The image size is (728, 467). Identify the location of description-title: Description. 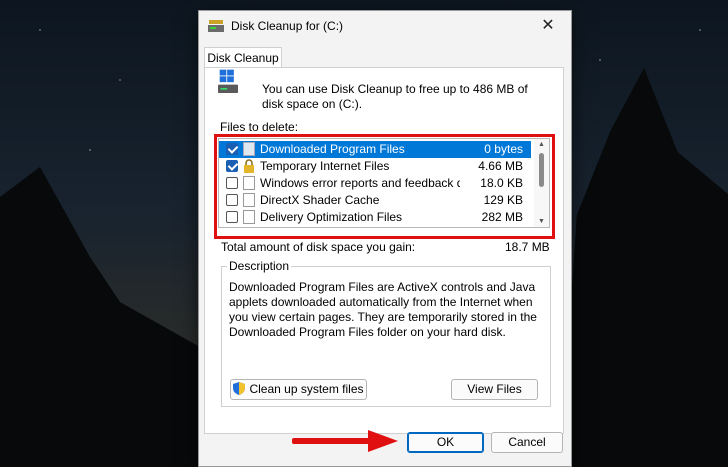
(259, 266).